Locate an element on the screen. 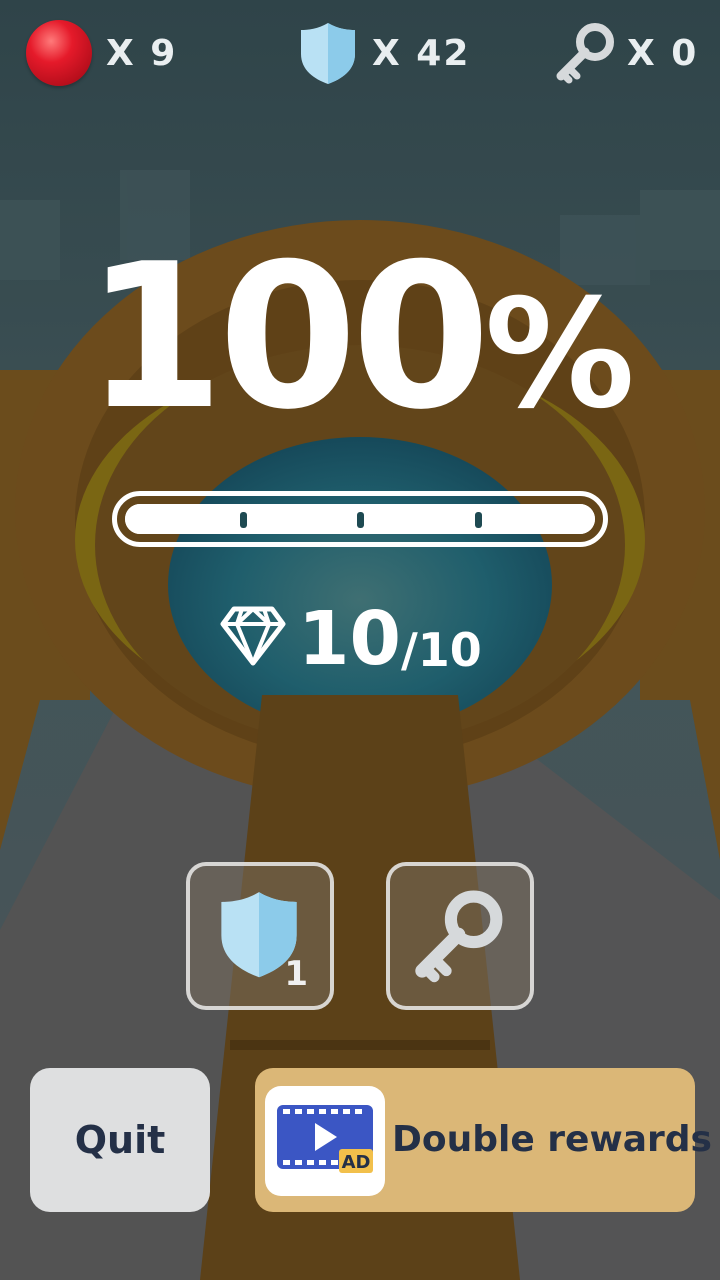 Image resolution: width=720 pixels, height=1280 pixels. percent-number: 100 is located at coordinates (287, 337).